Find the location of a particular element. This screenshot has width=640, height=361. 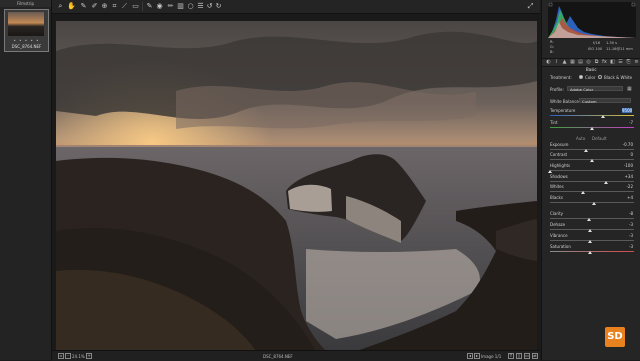

whites-slider-knob is located at coordinates (582, 192).